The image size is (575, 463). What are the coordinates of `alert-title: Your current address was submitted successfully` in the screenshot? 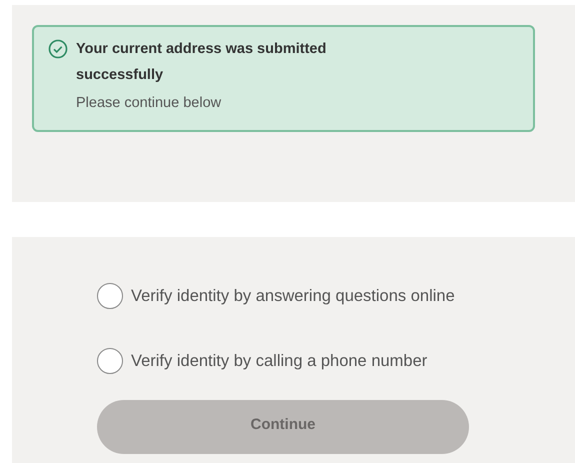 It's located at (202, 62).